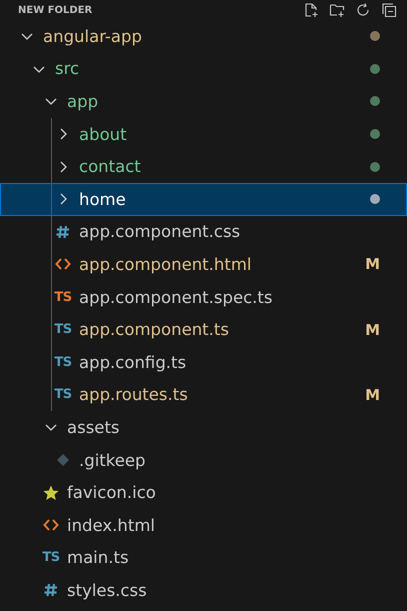 This screenshot has height=611, width=407. I want to click on file-item: app.component.css, so click(203, 232).